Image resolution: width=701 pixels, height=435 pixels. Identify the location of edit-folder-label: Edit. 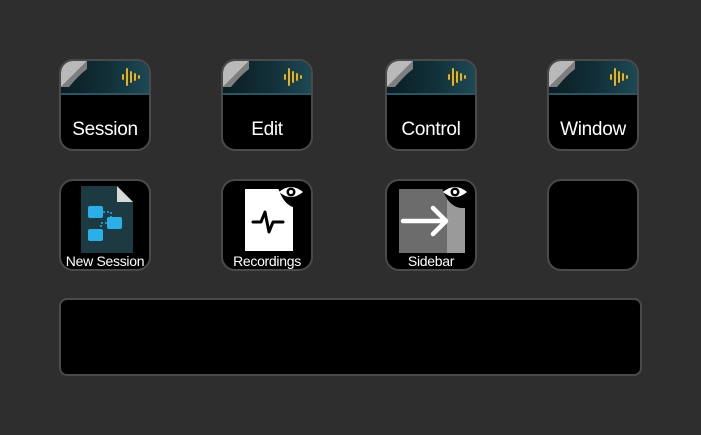
(267, 129).